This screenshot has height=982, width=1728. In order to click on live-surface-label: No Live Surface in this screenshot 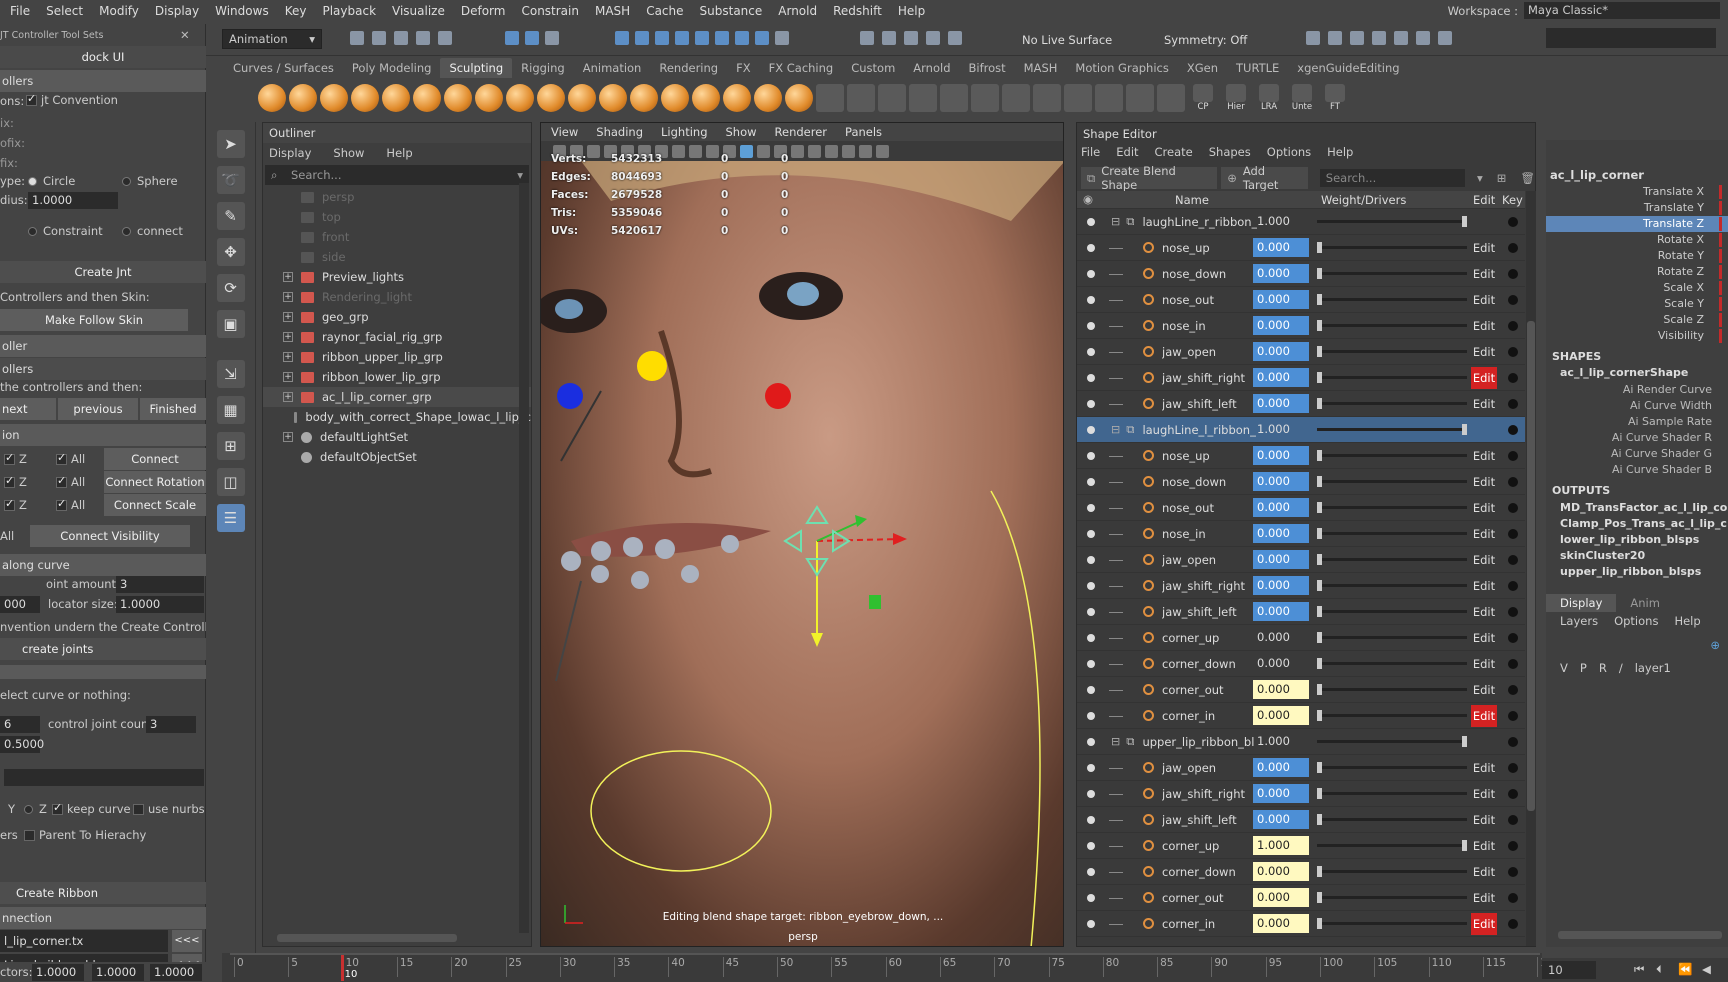, I will do `click(1067, 40)`.